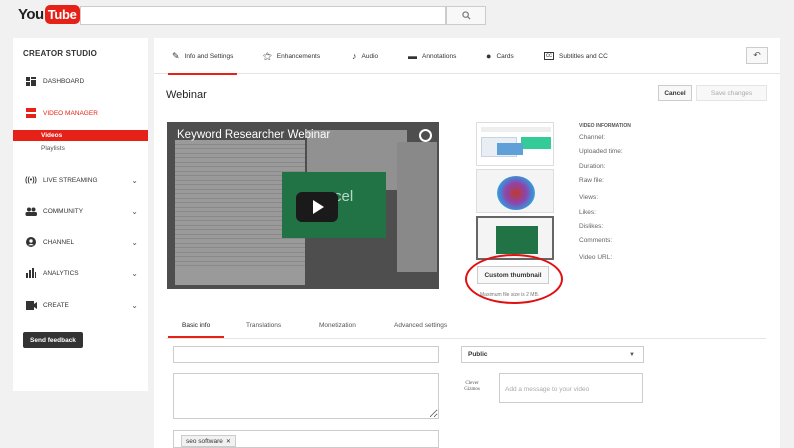  What do you see at coordinates (298, 56) in the screenshot?
I see `tab-label: Enhancements` at bounding box center [298, 56].